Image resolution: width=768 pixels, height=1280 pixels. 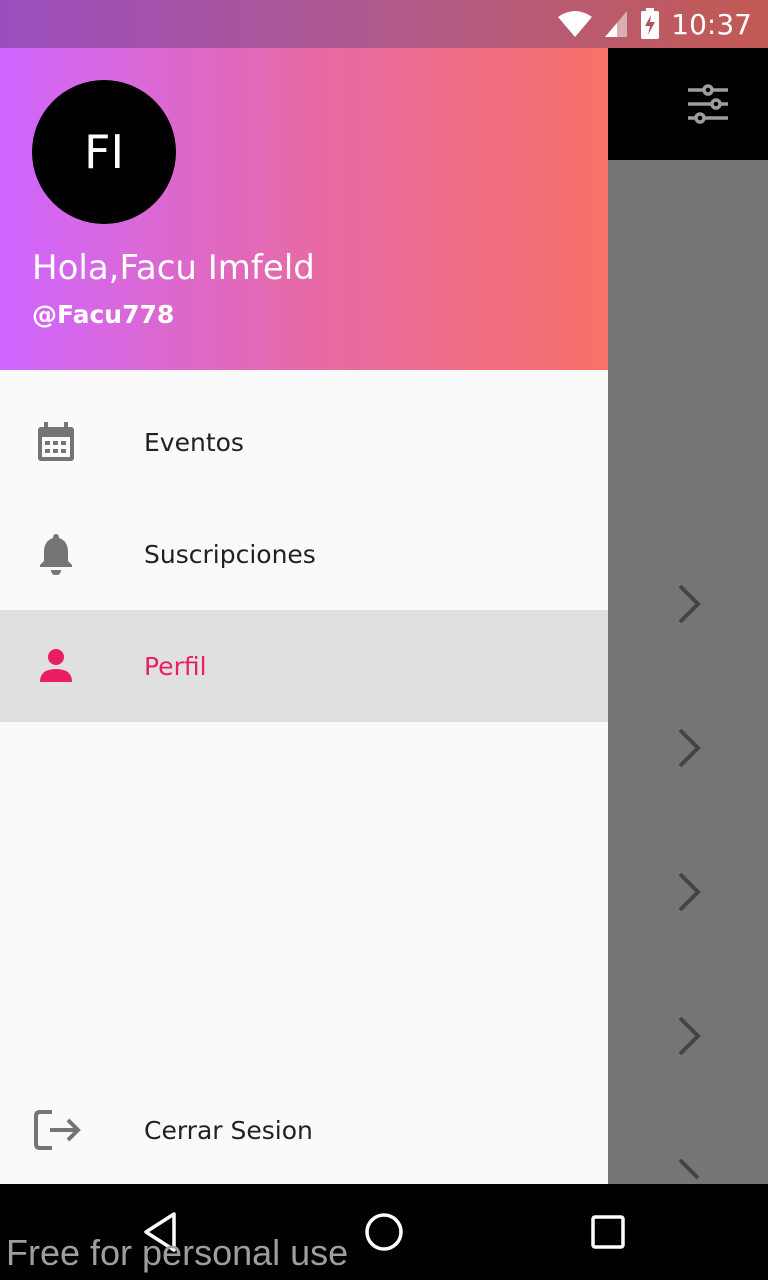 I want to click on username-text: @Facu778, so click(x=103, y=314).